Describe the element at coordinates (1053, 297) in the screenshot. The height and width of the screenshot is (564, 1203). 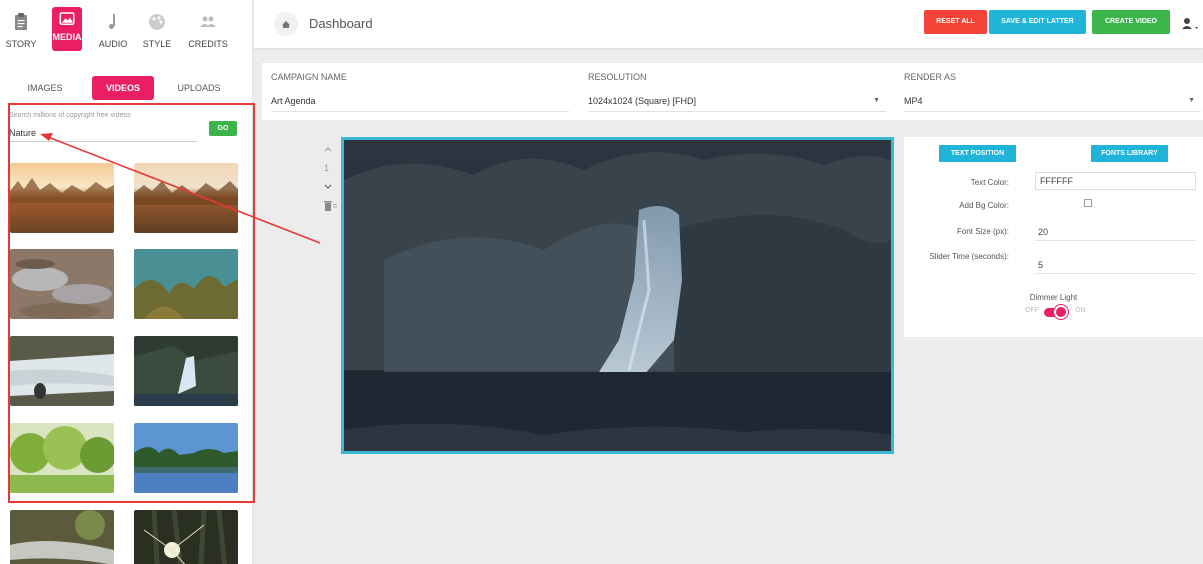
I see `dimmer-light-label: Dimmer Light` at that location.